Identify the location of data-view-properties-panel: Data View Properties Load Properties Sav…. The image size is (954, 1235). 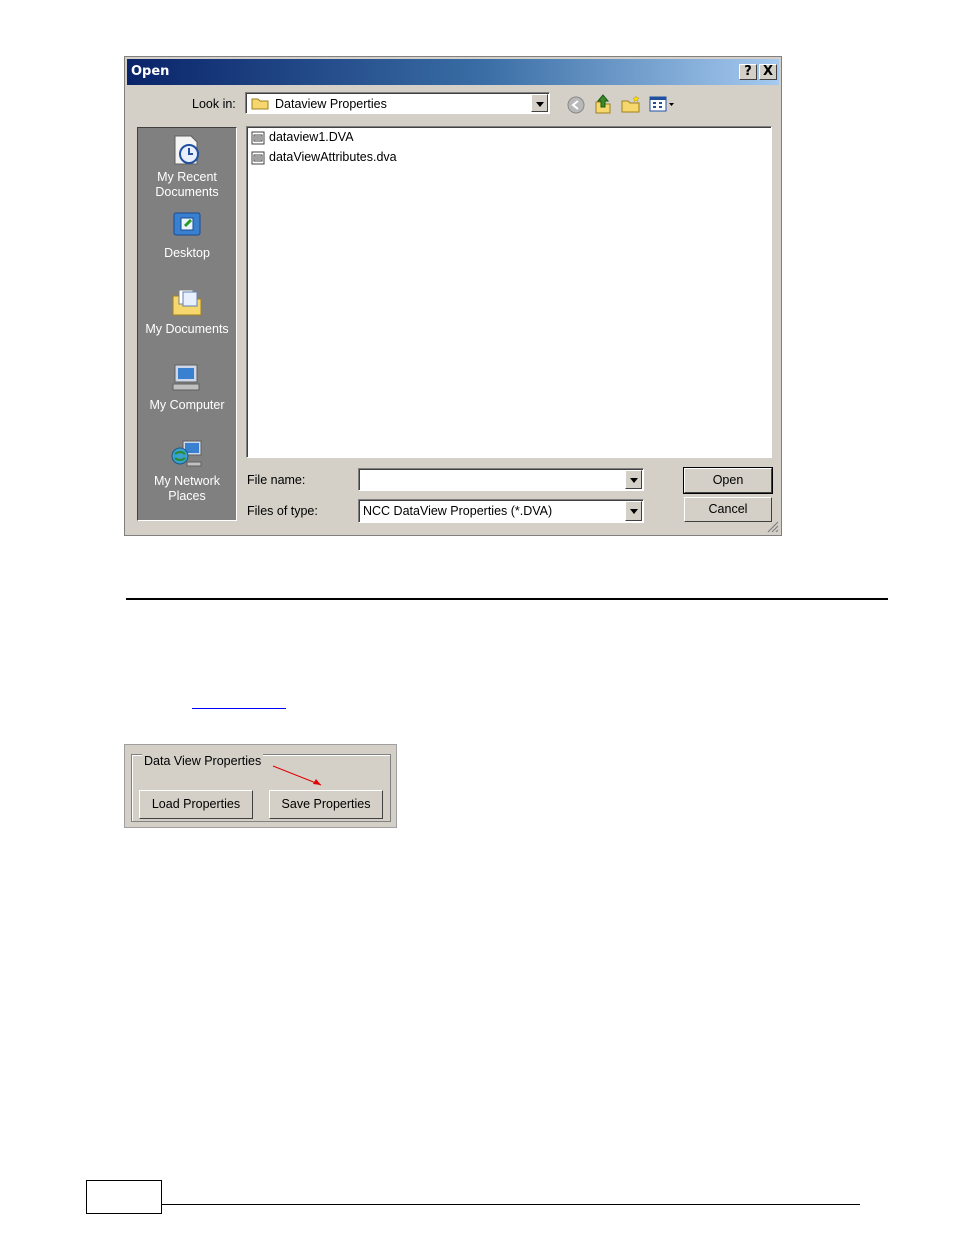
(260, 786).